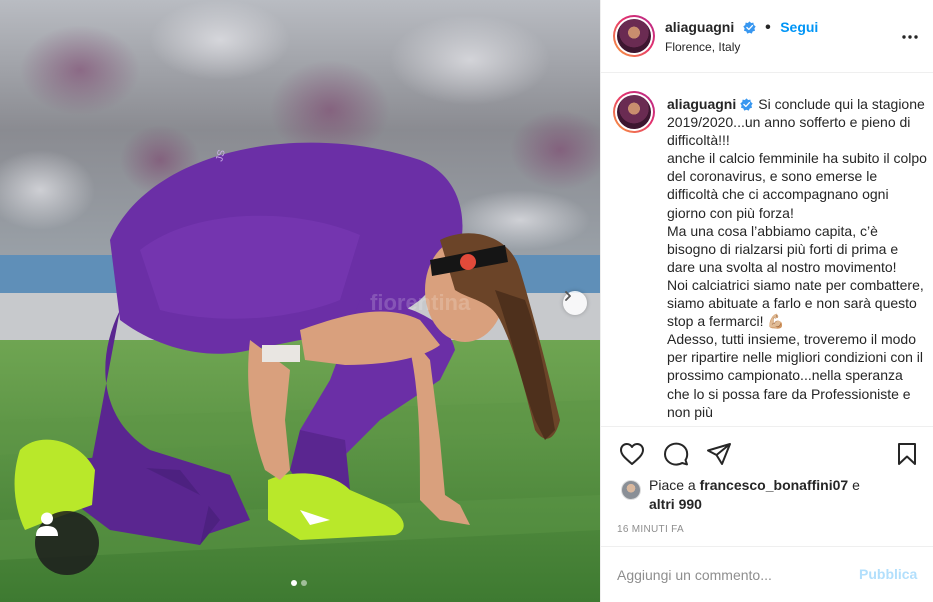 This screenshot has width=933, height=602. I want to click on post-timestamp: 16 MINUTI FA, so click(650, 529).